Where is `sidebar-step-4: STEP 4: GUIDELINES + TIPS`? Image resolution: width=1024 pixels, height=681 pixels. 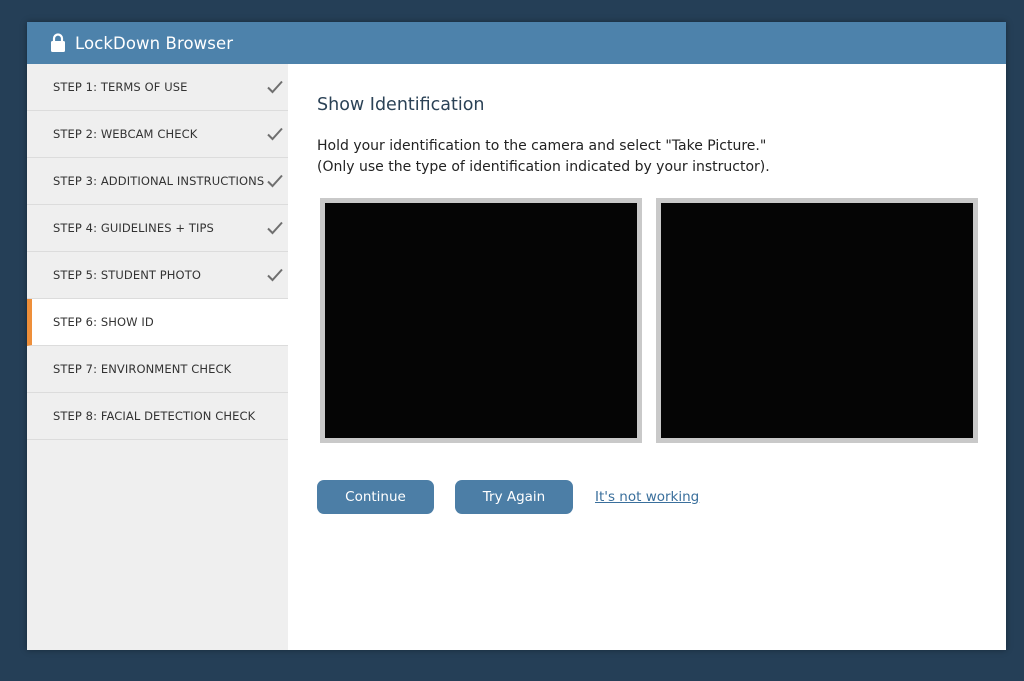 sidebar-step-4: STEP 4: GUIDELINES + TIPS is located at coordinates (157, 228).